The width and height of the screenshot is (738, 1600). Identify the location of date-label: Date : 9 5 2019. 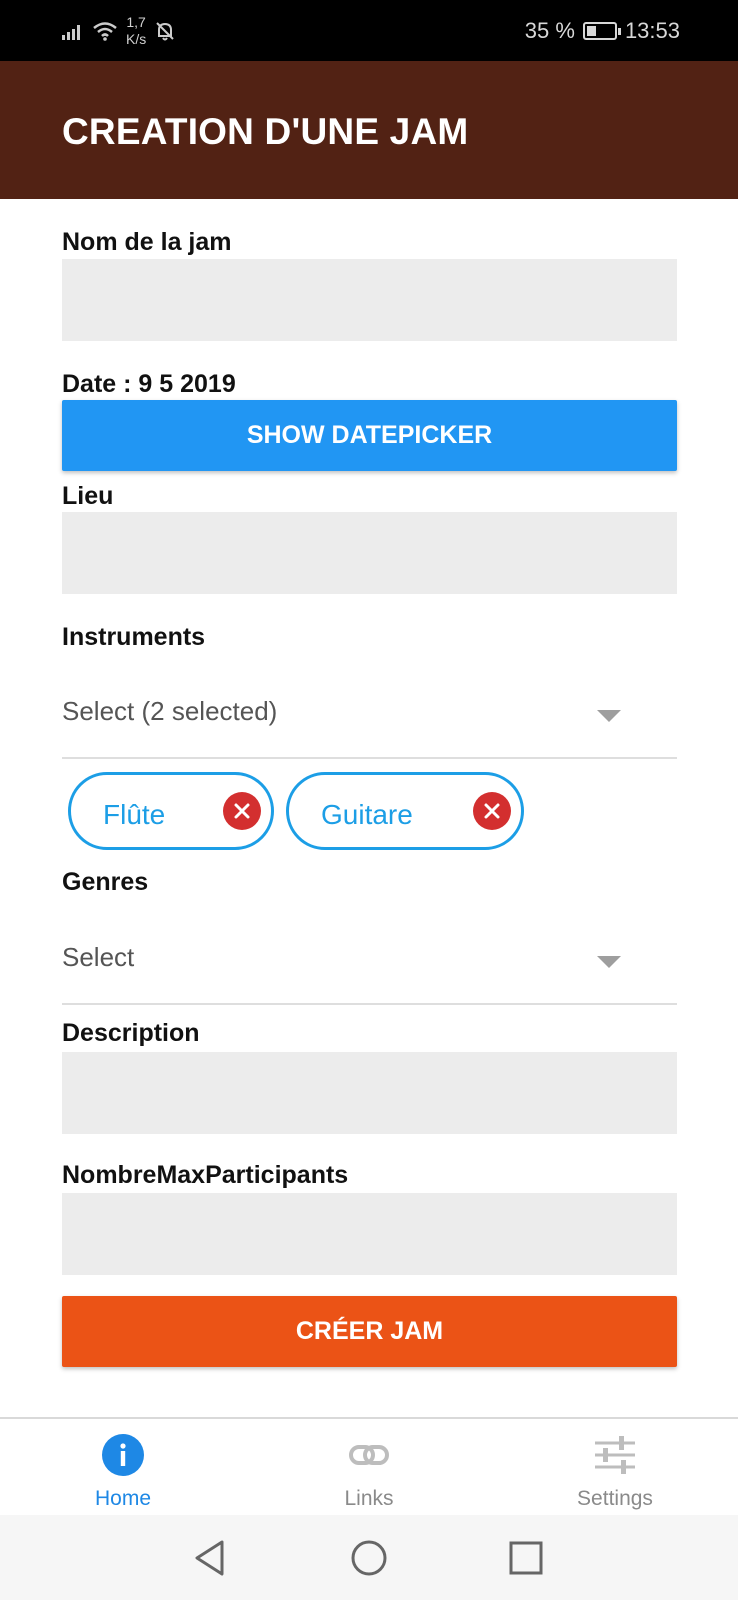
(149, 384).